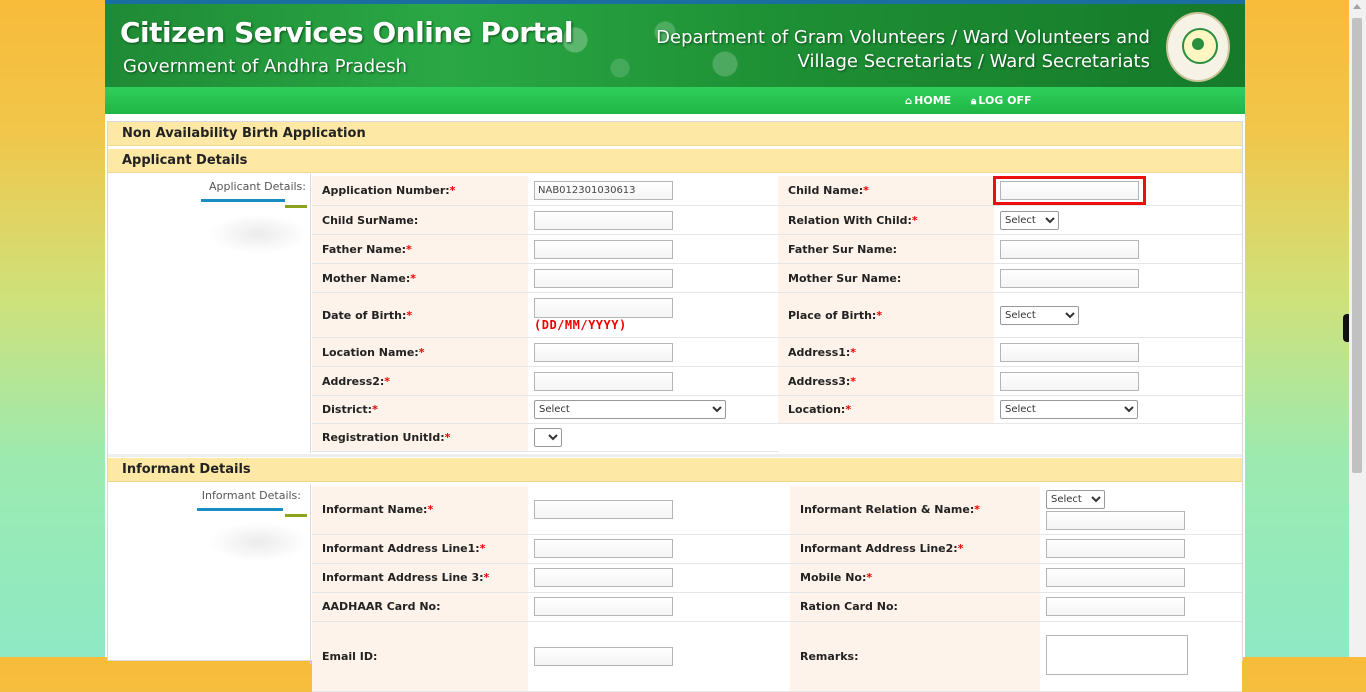 The height and width of the screenshot is (692, 1366). I want to click on department-line-2: Village Secretariats / Ward Secretariats, so click(973, 61).